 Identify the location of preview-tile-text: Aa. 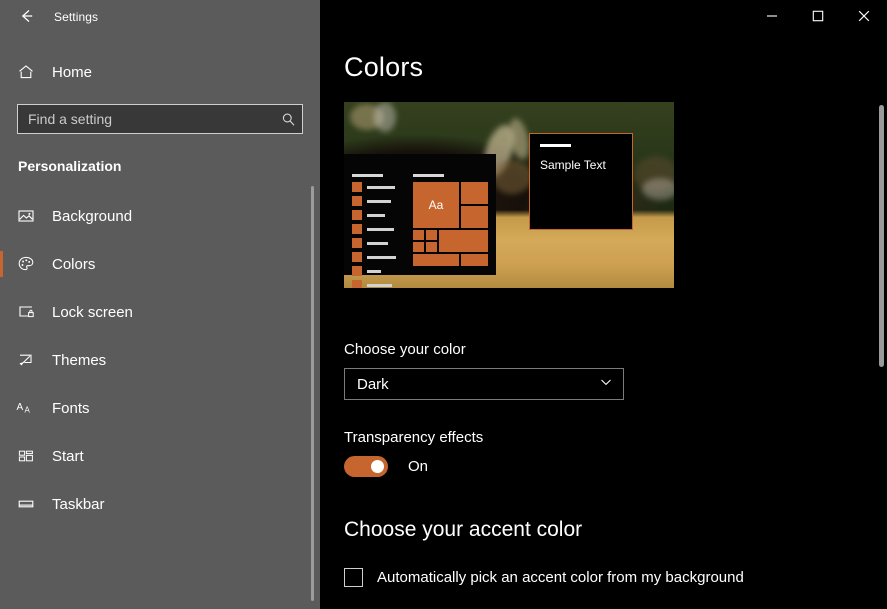
(436, 205).